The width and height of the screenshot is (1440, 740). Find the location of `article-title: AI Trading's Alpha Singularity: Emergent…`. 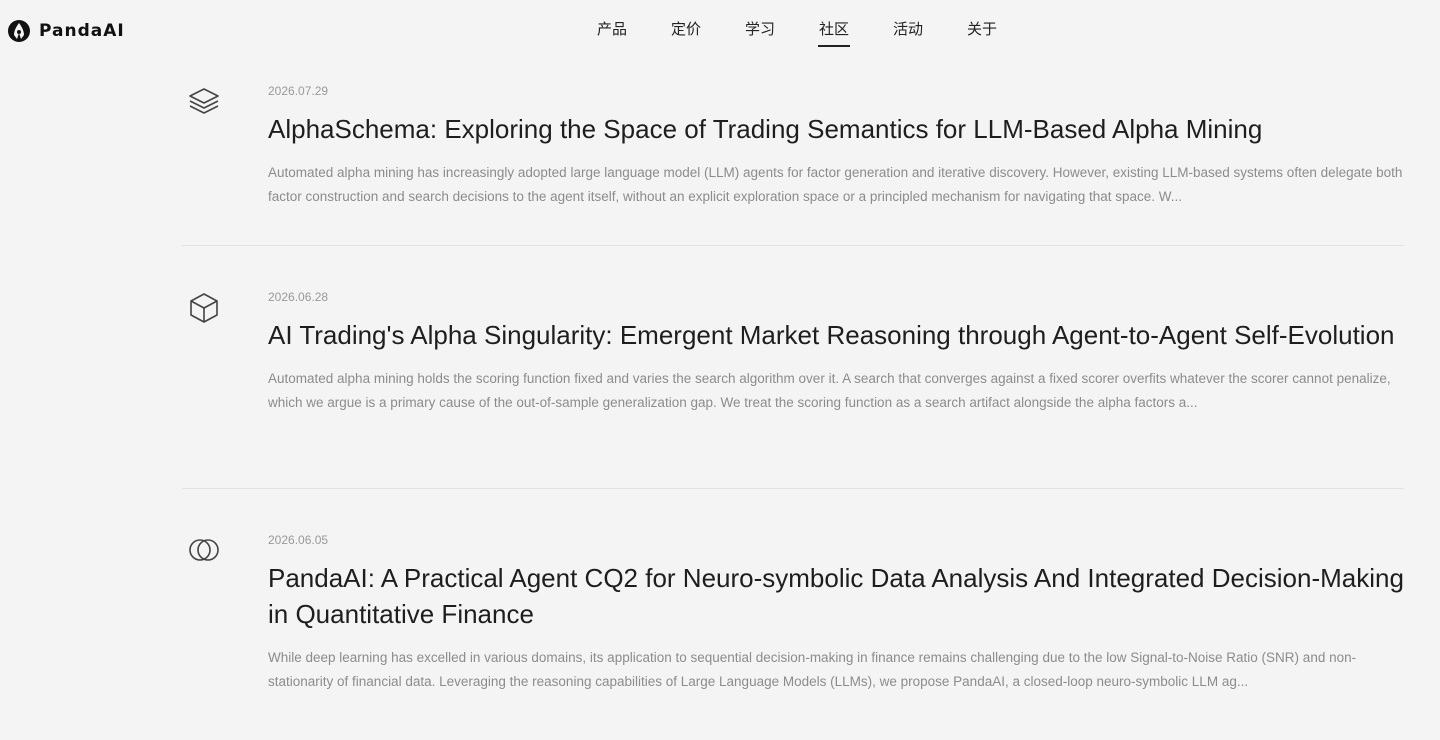

article-title: AI Trading's Alpha Singularity: Emergent… is located at coordinates (836, 335).